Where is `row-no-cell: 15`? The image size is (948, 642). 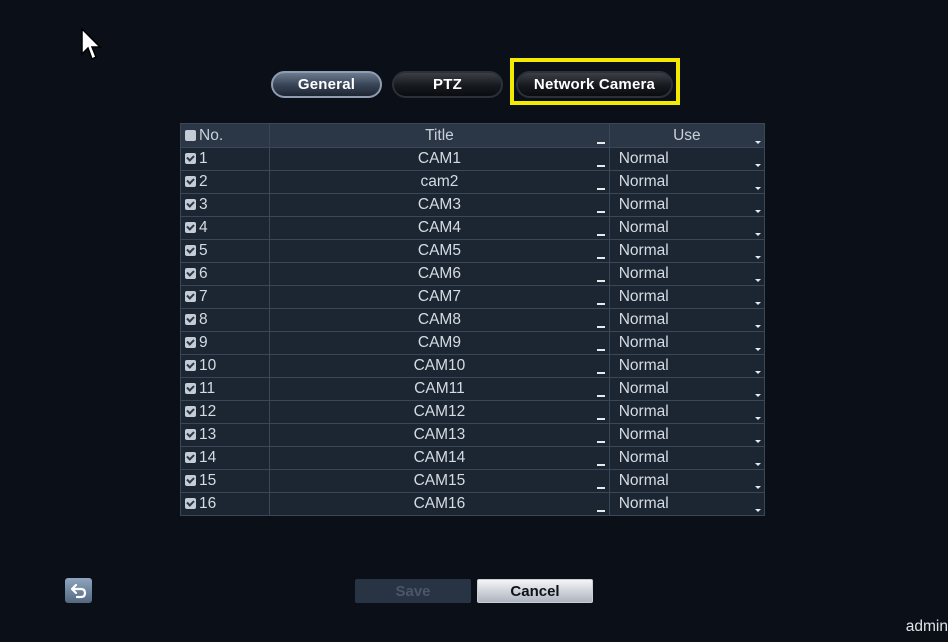
row-no-cell: 15 is located at coordinates (225, 481).